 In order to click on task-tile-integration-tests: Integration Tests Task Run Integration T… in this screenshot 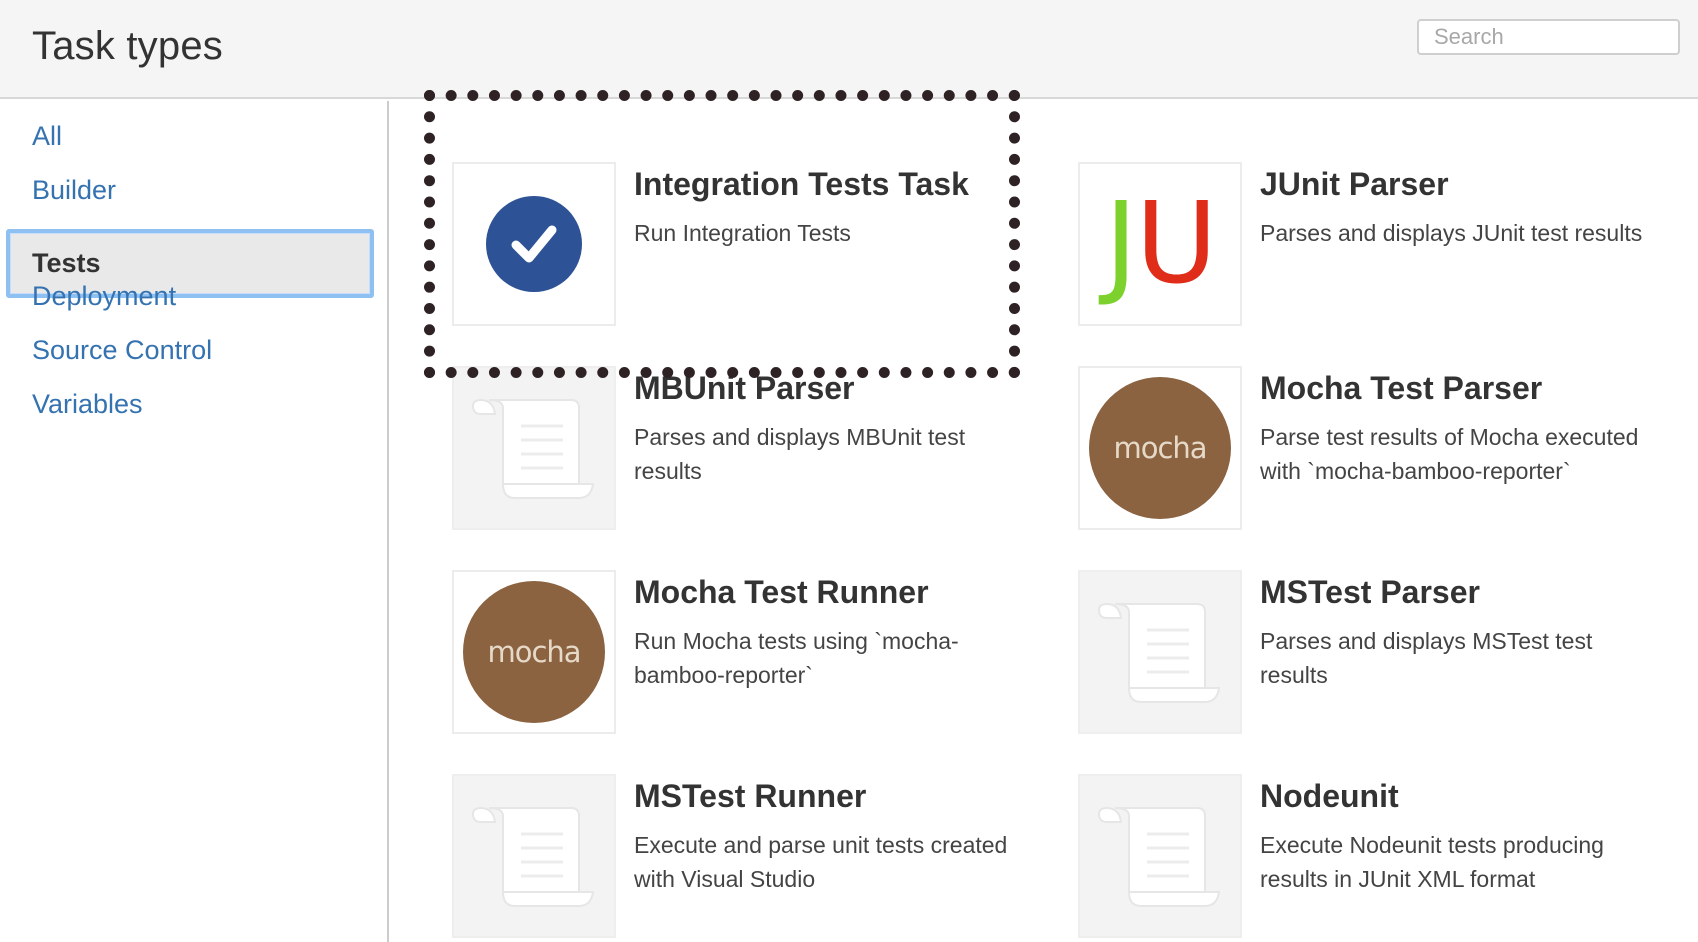, I will do `click(742, 247)`.